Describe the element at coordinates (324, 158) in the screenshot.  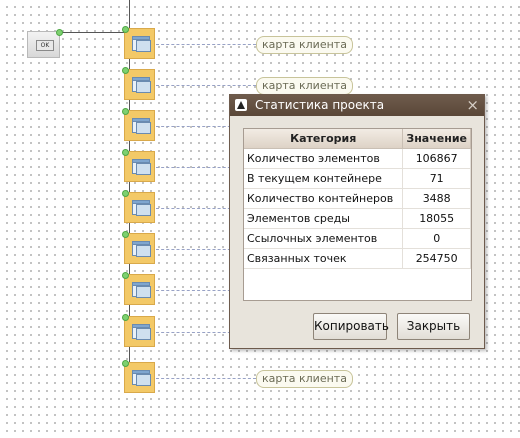
I see `cell-category: Количество элементов` at that location.